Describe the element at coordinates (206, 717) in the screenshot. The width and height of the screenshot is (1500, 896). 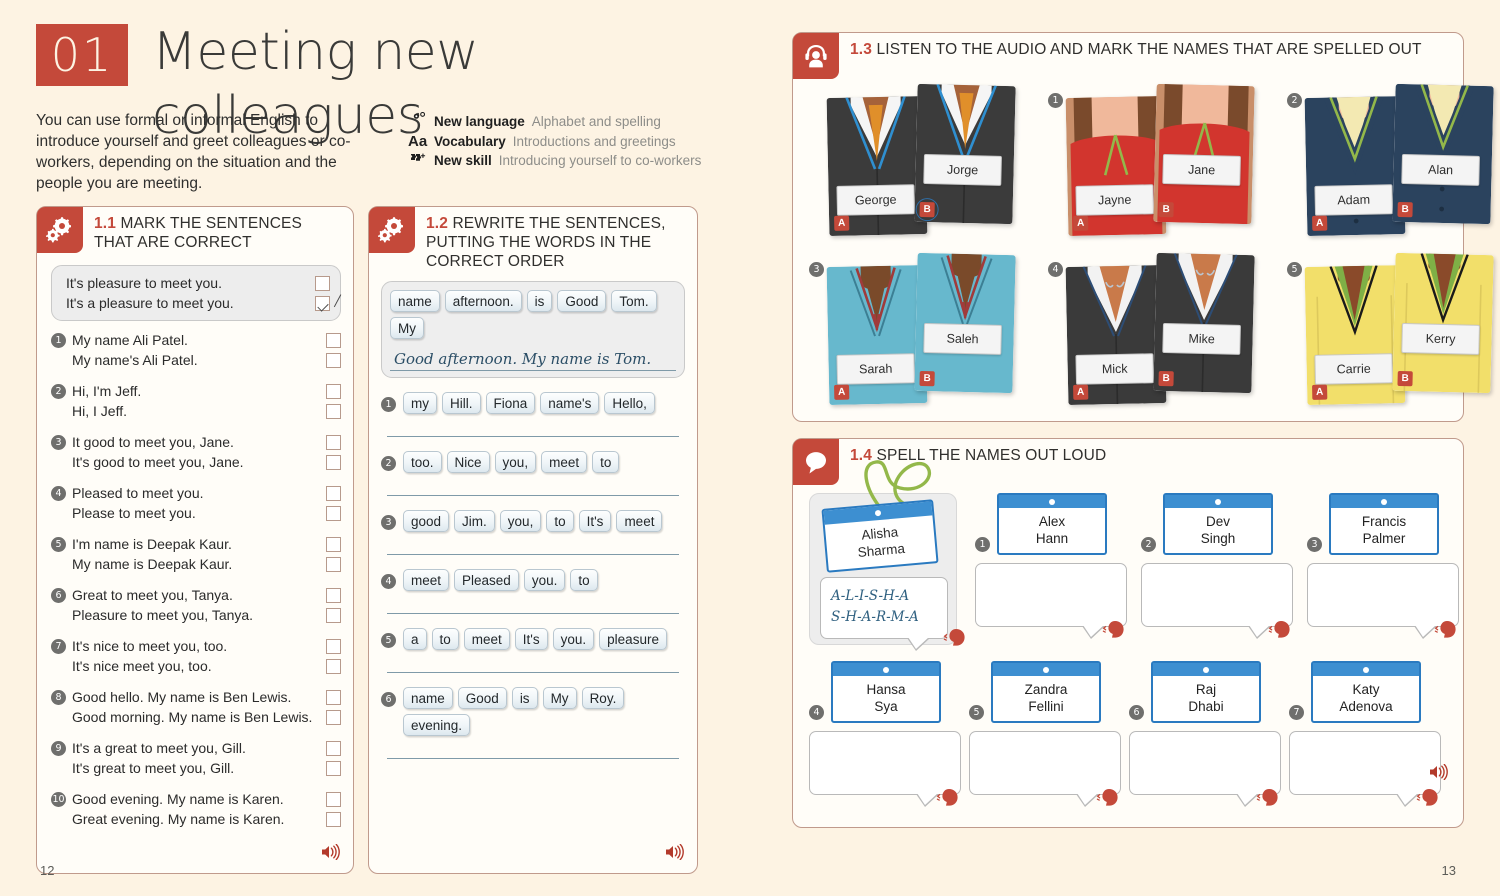
I see `option-b: Good morning. My name is Ben Lewis.` at that location.